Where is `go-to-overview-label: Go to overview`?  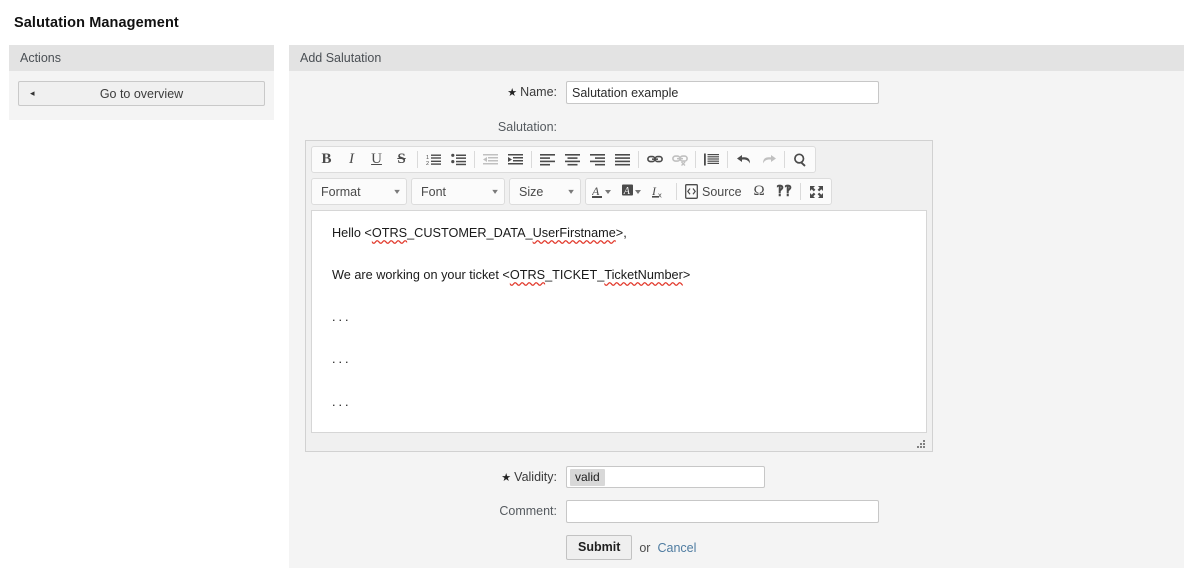 go-to-overview-label: Go to overview is located at coordinates (141, 93).